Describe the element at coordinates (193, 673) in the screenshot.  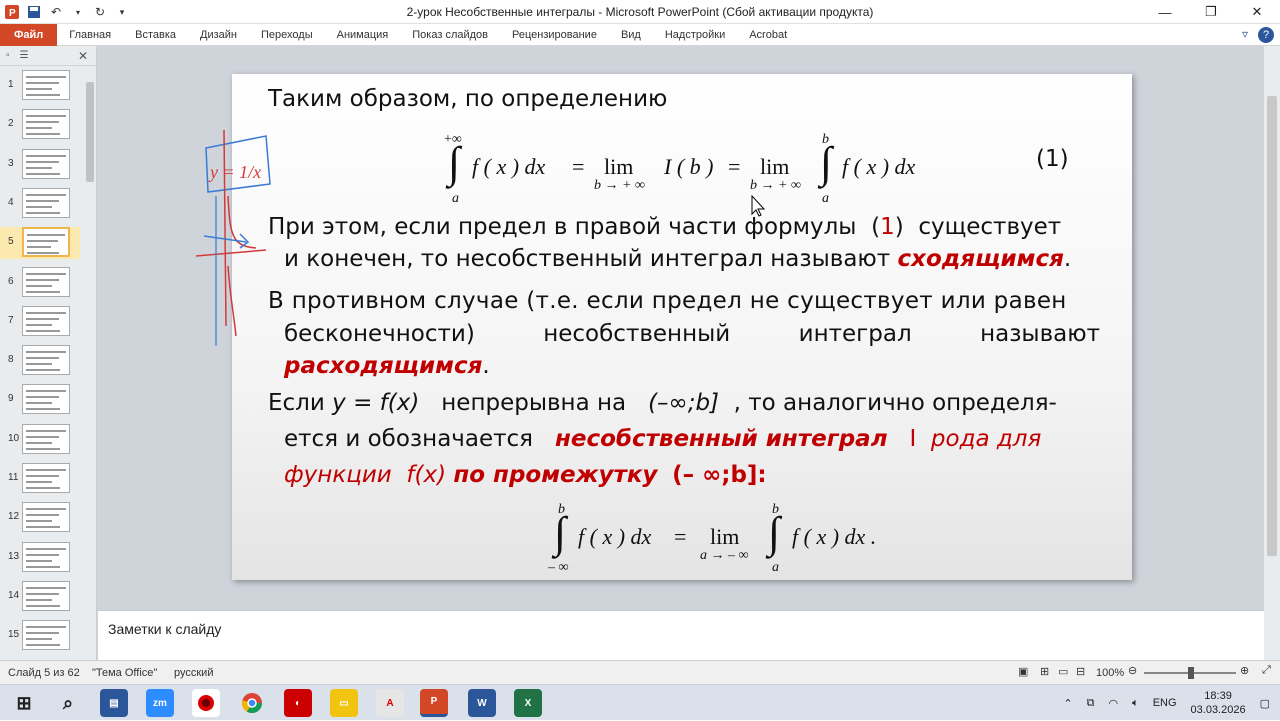
I see `status-language: русский` at that location.